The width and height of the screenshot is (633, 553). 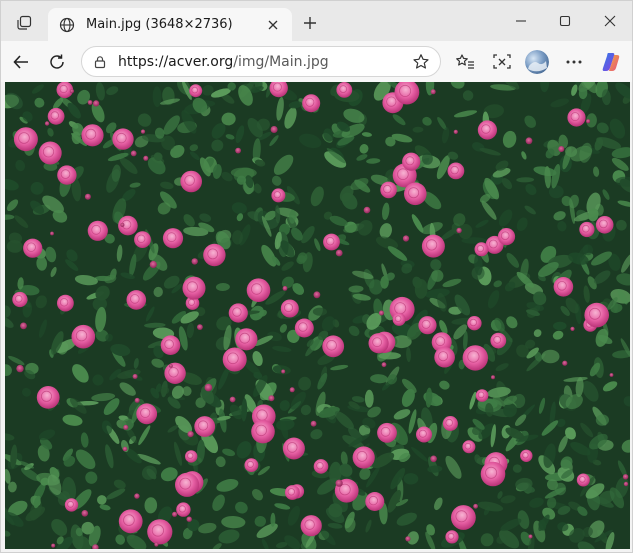 I want to click on maximize-icon, so click(x=565, y=21).